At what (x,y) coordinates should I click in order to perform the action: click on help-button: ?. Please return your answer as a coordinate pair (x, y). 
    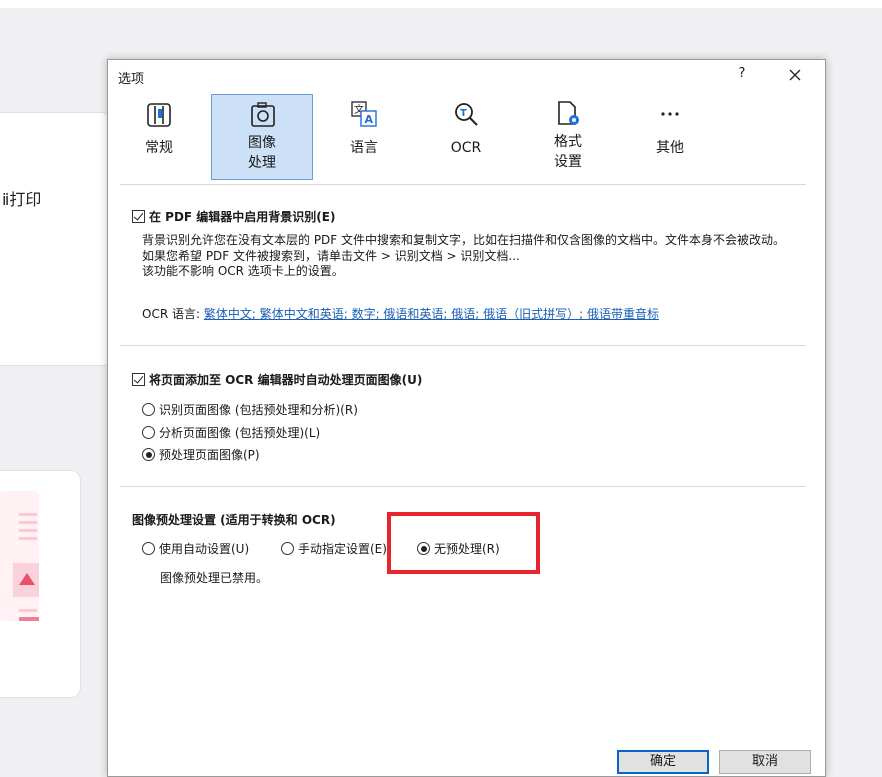
    Looking at the image, I should click on (742, 73).